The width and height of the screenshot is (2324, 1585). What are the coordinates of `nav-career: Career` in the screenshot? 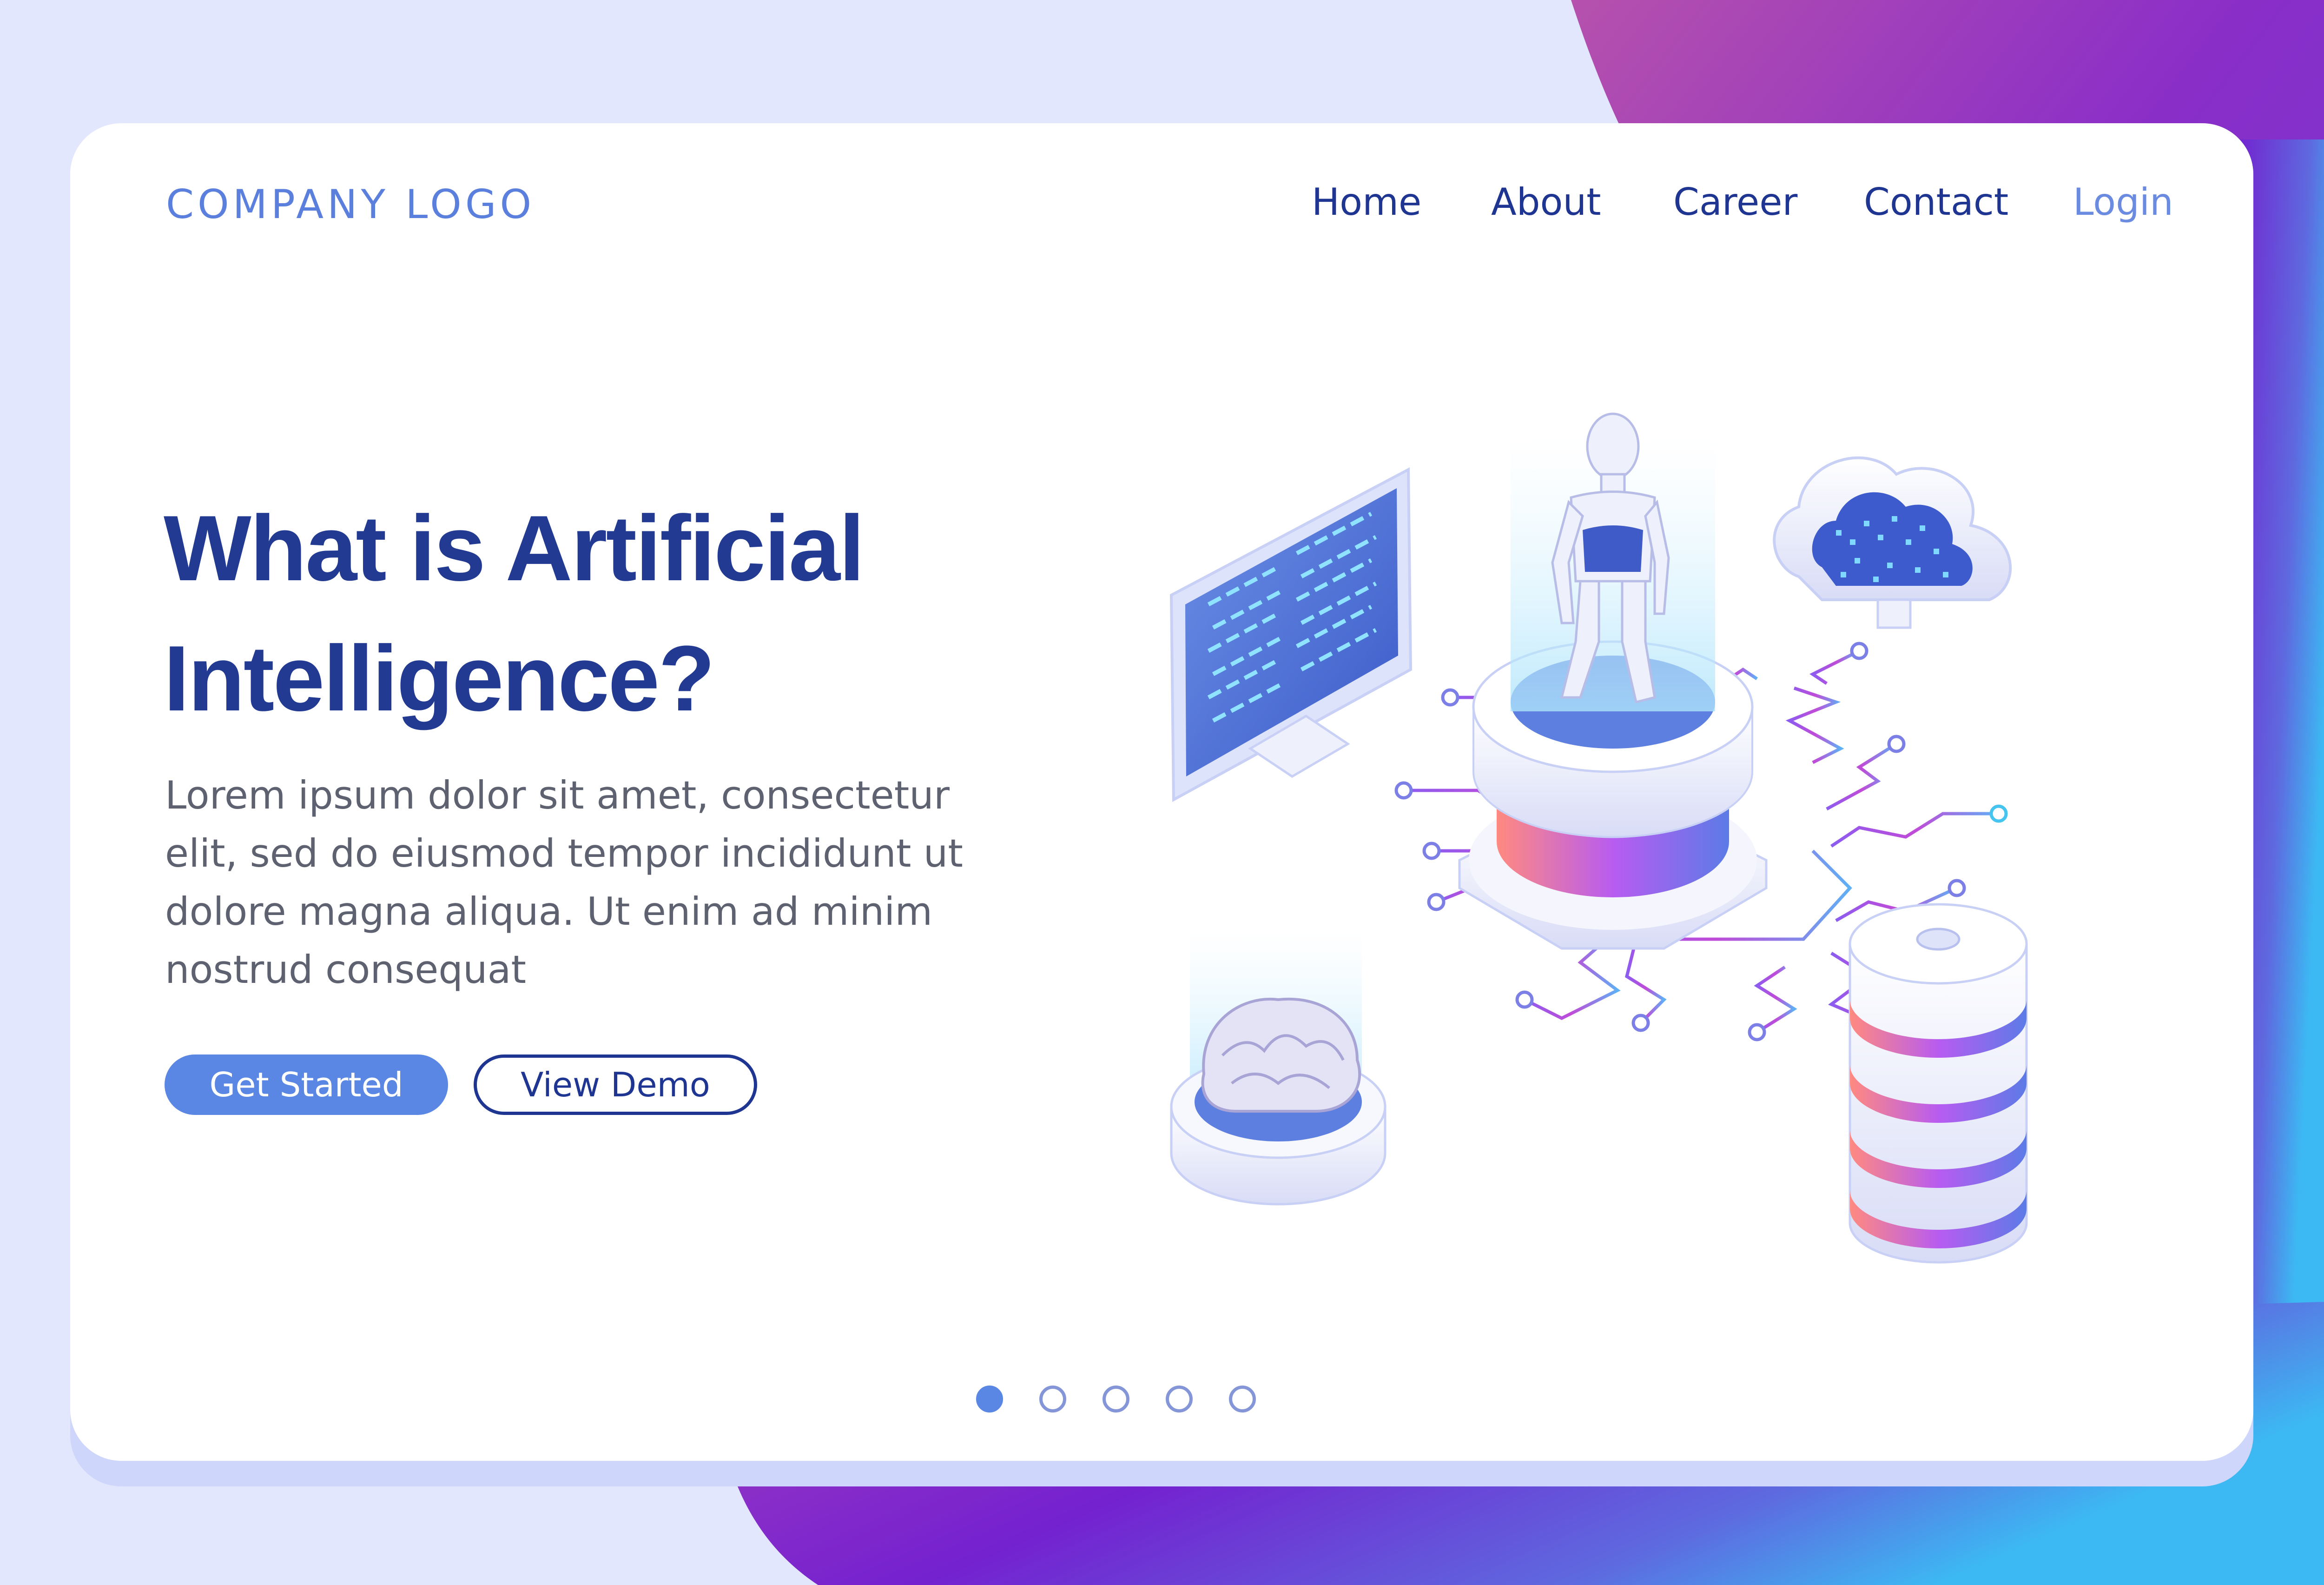 It's located at (1735, 202).